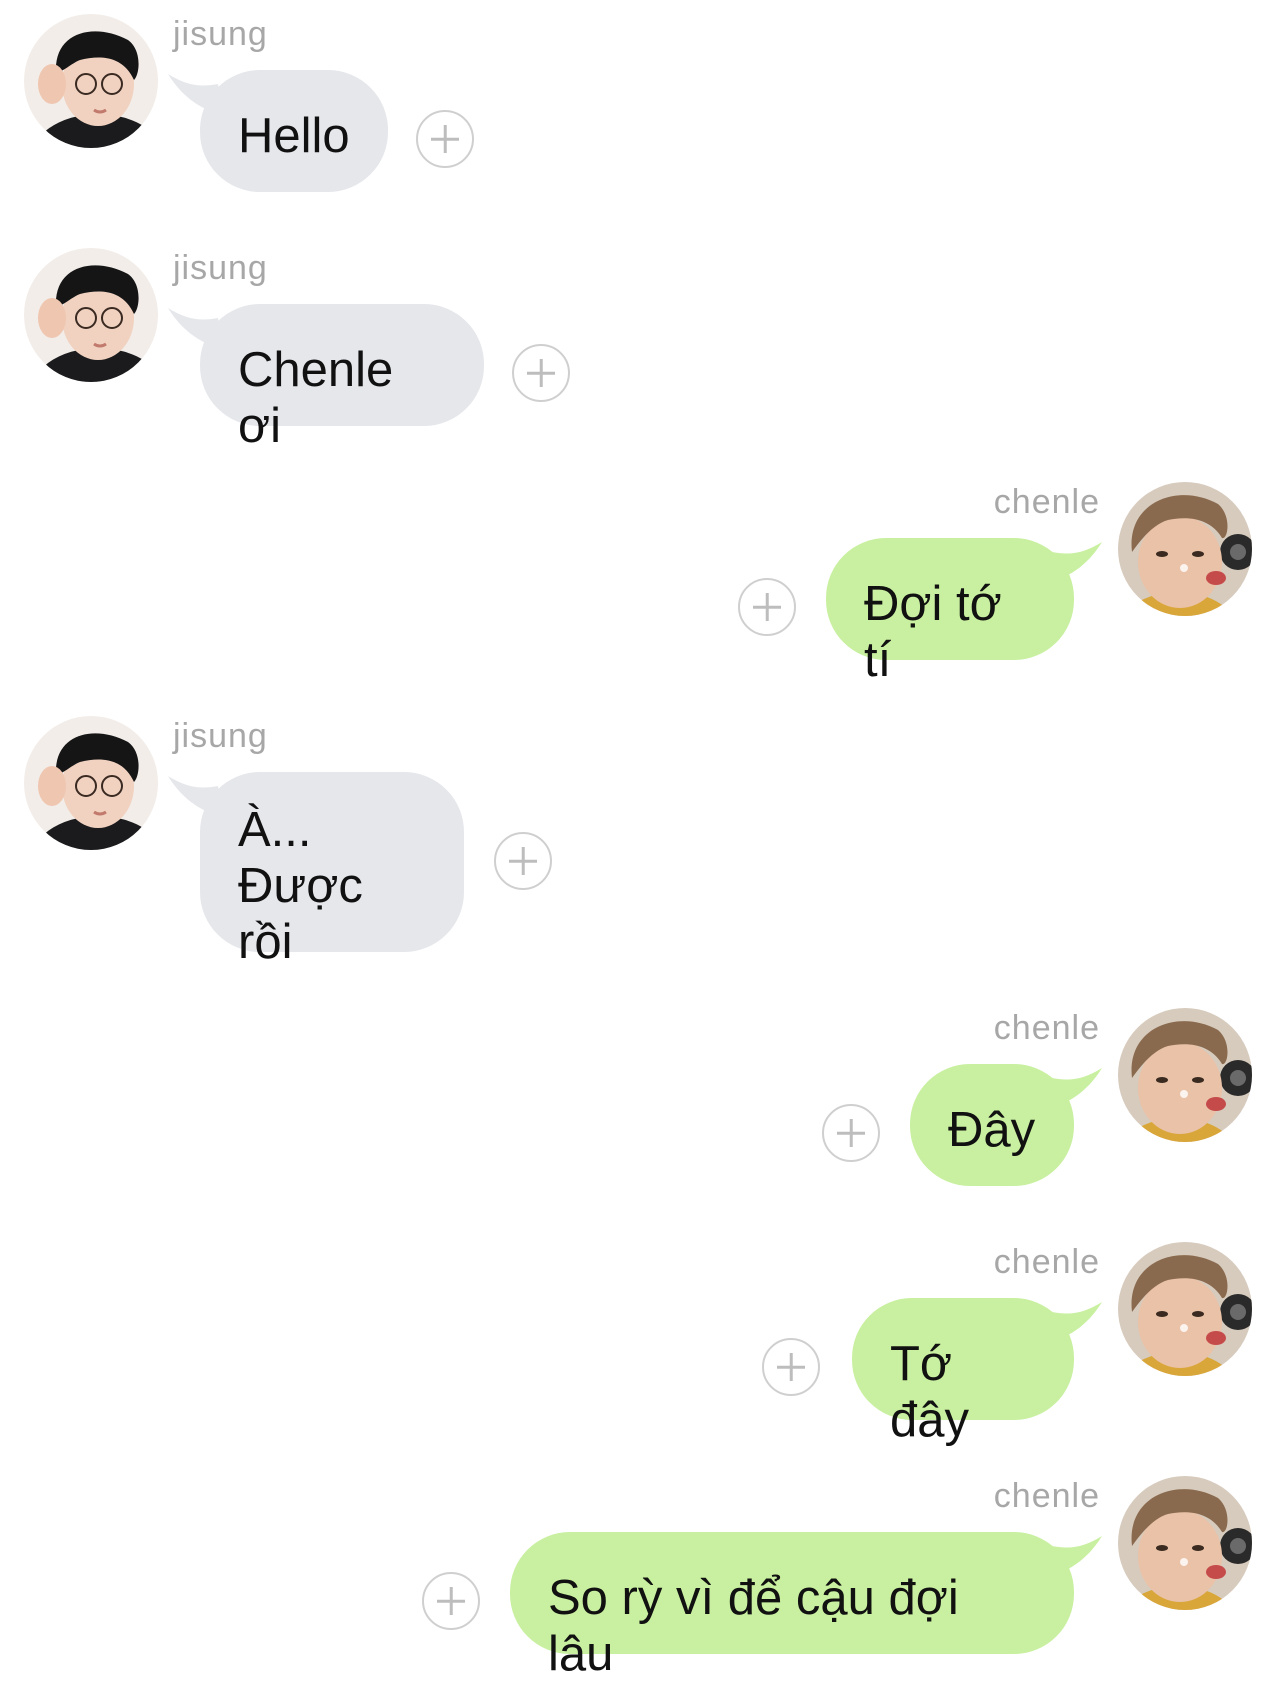  I want to click on message-row: jisung Hello, so click(642, 114).